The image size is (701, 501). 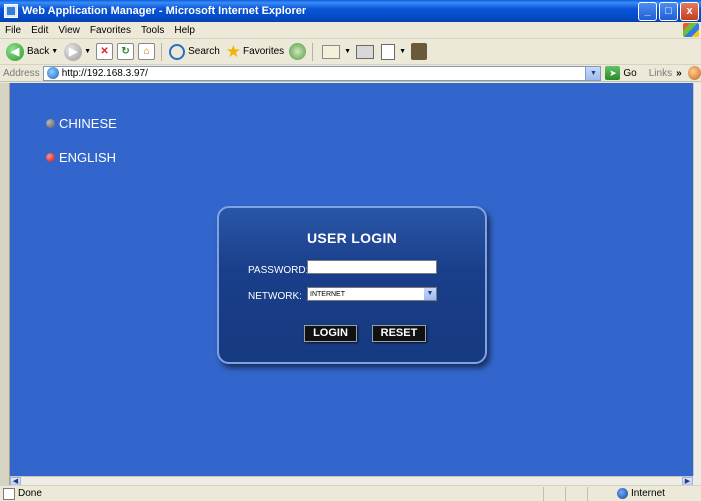 I want to click on language-chinese-link: CHINESE, so click(x=81, y=123).